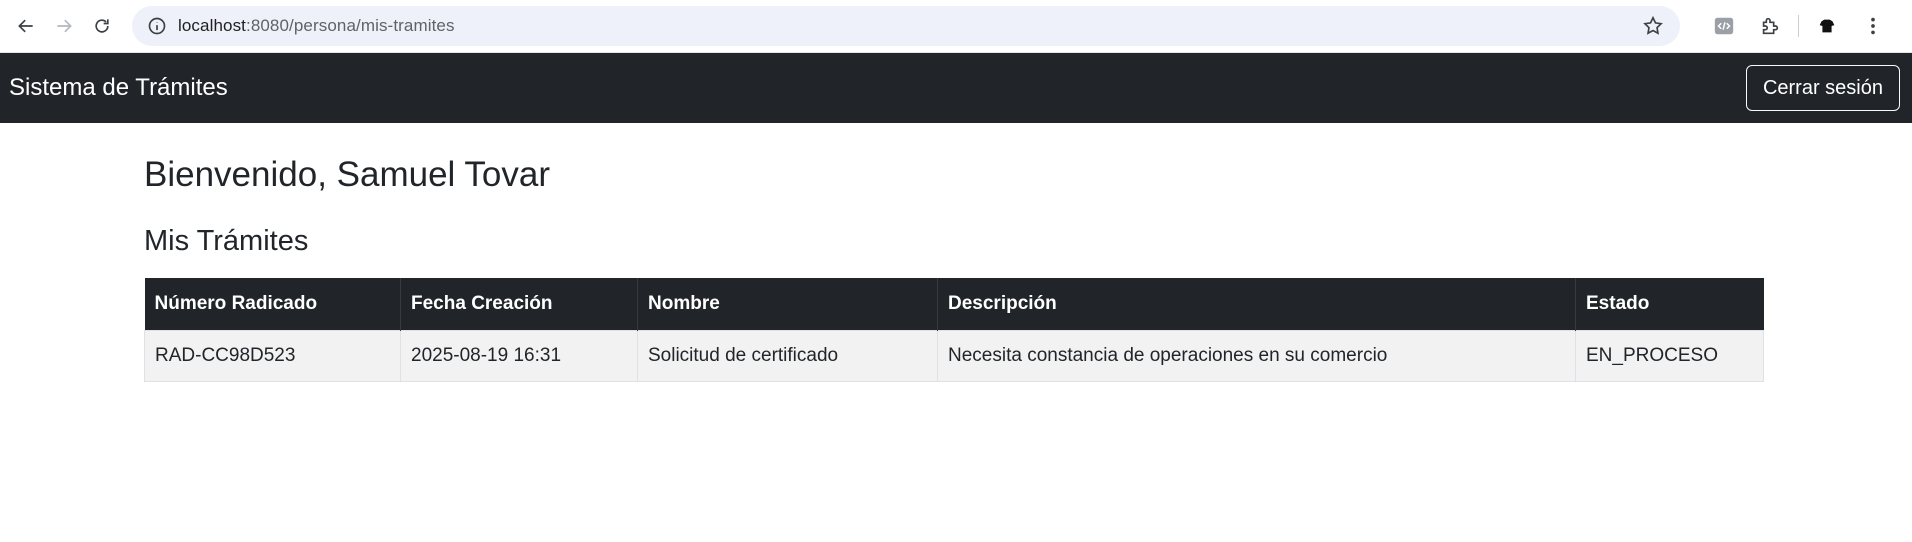 The height and width of the screenshot is (542, 1912). What do you see at coordinates (1256, 304) in the screenshot?
I see `header-descripcion: Descripción` at bounding box center [1256, 304].